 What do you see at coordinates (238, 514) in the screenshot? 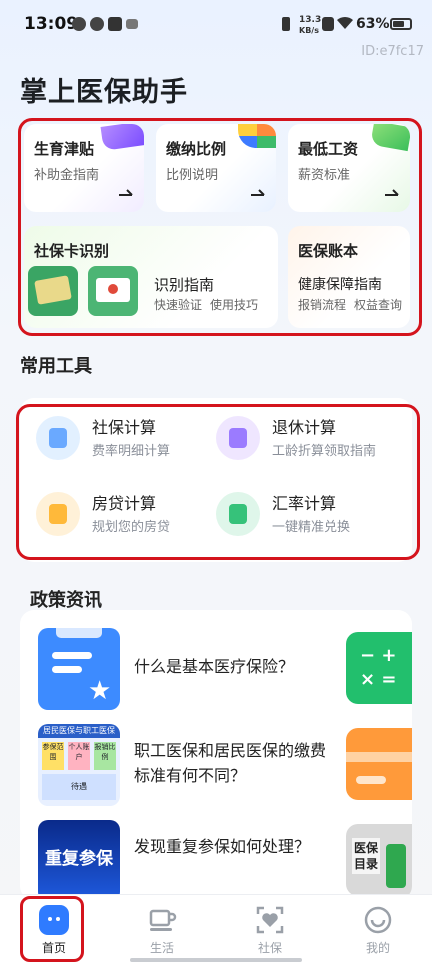
I see `exchange-icon` at bounding box center [238, 514].